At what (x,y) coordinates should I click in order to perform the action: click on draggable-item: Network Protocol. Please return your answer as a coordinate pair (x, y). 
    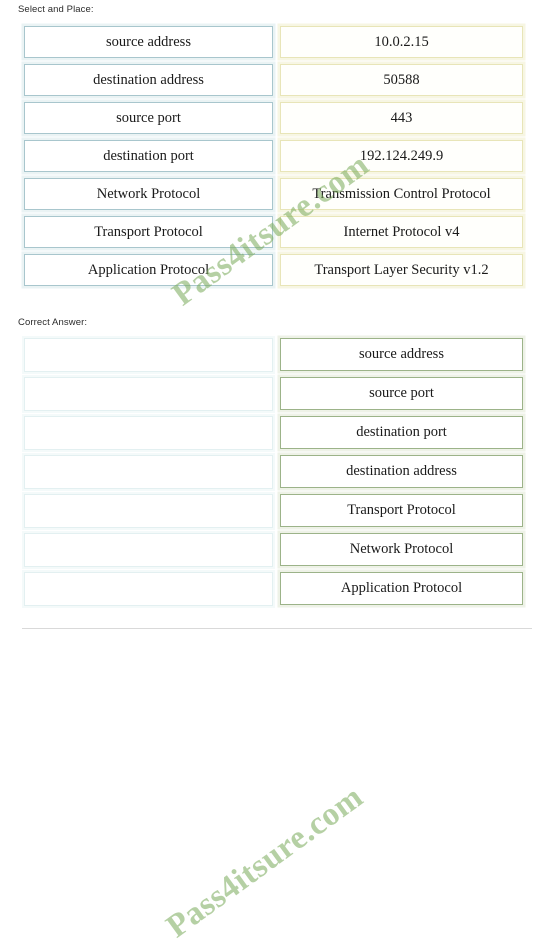
    Looking at the image, I should click on (148, 194).